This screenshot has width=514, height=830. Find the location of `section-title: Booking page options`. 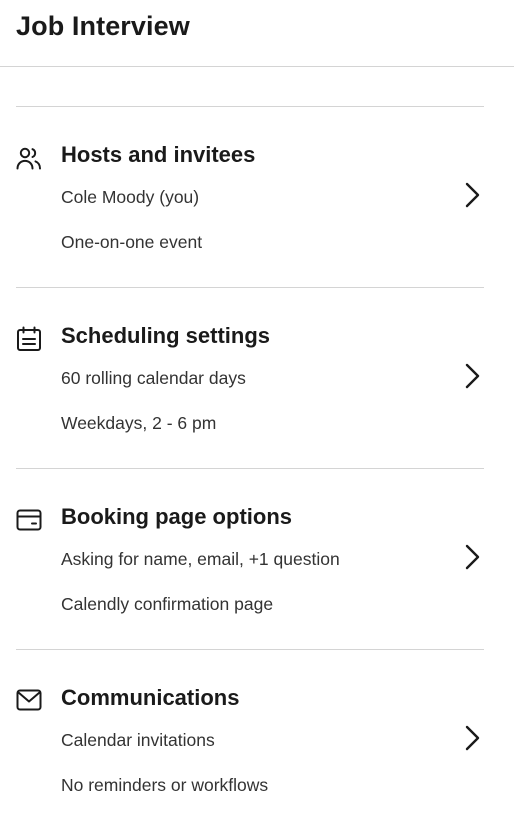

section-title: Booking page options is located at coordinates (176, 516).